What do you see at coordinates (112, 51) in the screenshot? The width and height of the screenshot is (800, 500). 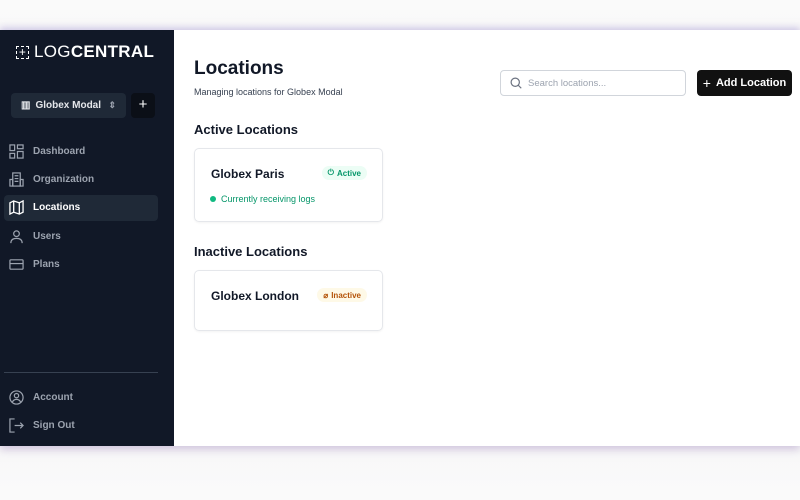 I see `logo-text-bold: CENTRAL` at bounding box center [112, 51].